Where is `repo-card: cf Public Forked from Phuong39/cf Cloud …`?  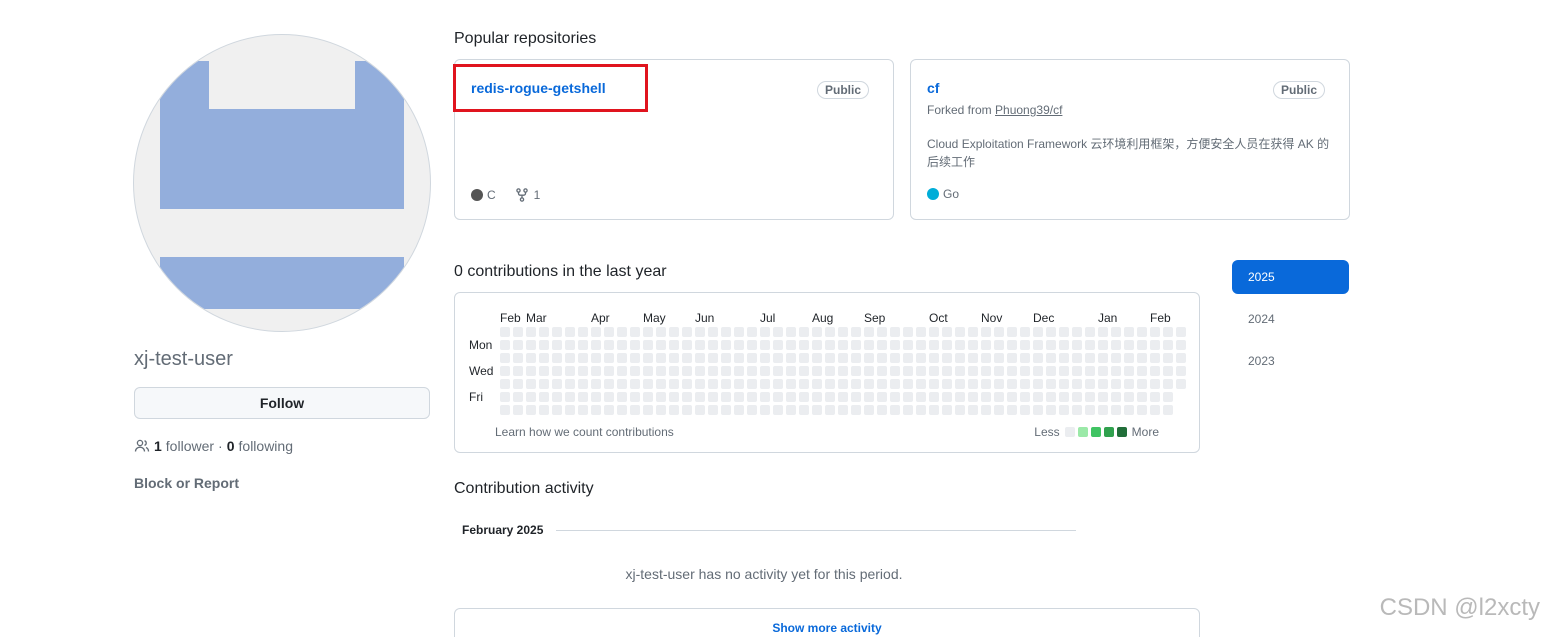 repo-card: cf Public Forked from Phuong39/cf Cloud … is located at coordinates (1130, 139).